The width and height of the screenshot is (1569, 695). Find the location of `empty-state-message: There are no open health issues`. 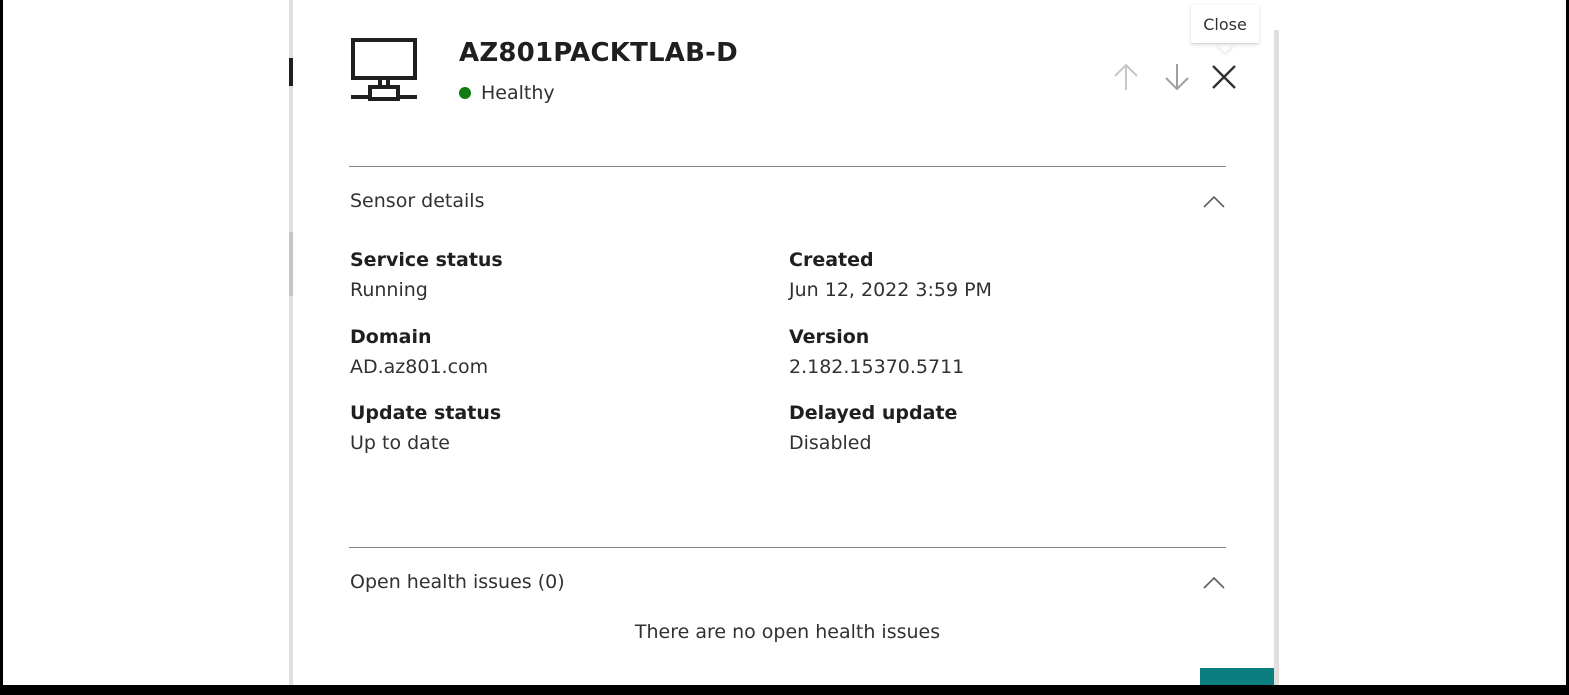

empty-state-message: There are no open health issues is located at coordinates (787, 632).